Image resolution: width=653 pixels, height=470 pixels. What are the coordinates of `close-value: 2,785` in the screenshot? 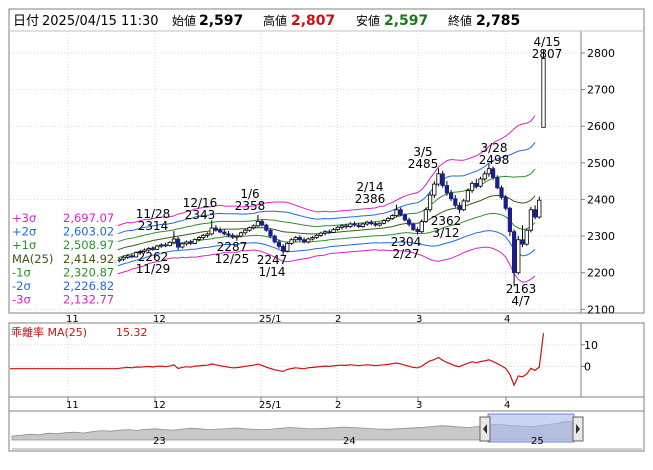 It's located at (498, 21).